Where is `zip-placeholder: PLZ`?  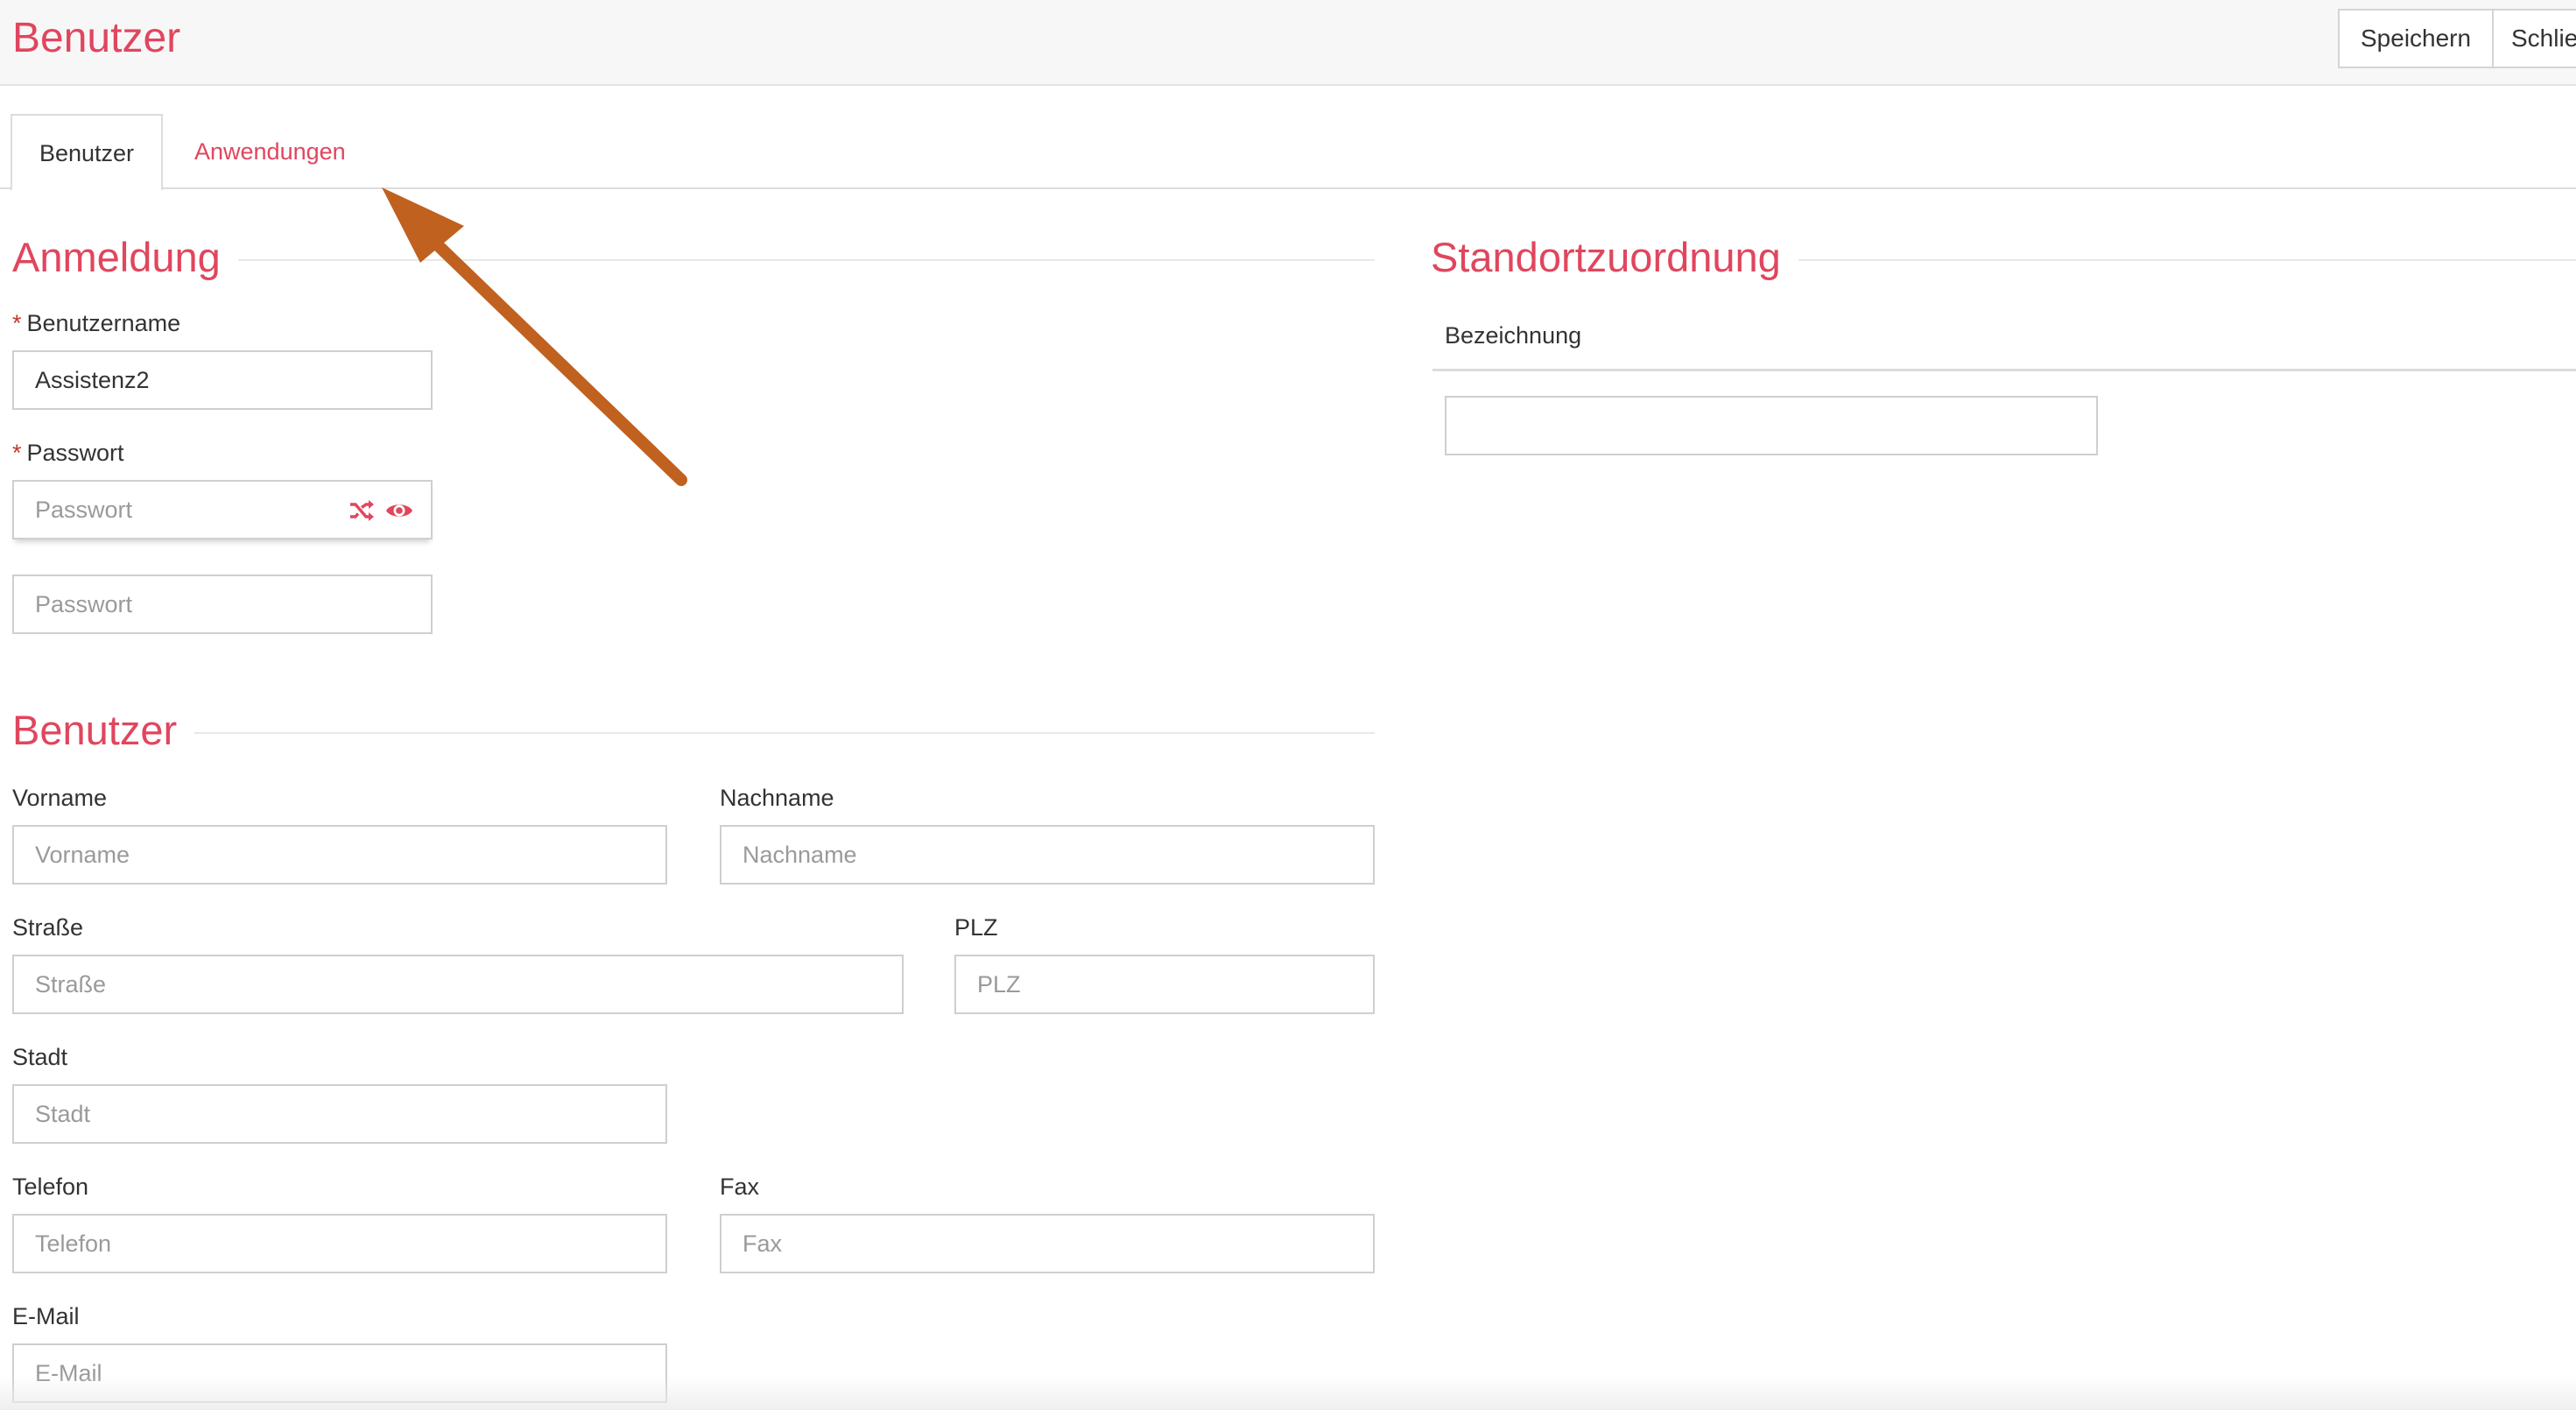 zip-placeholder: PLZ is located at coordinates (999, 985).